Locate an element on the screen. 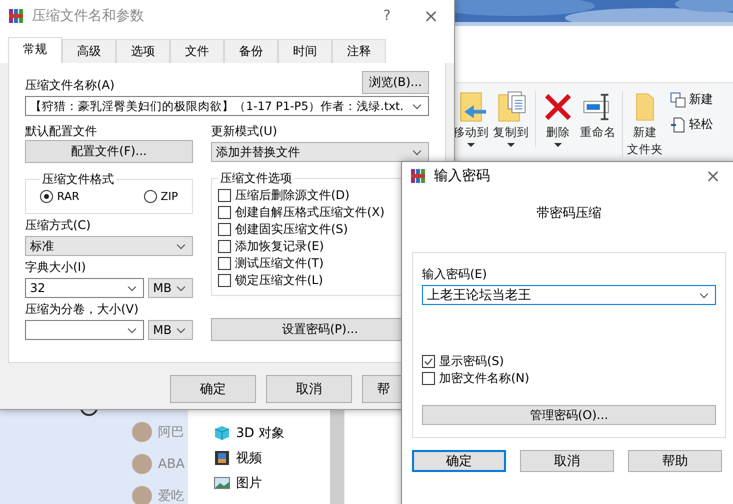 This screenshot has width=733, height=504. checkbox-option: 创建固实压缩文件(S) is located at coordinates (320, 229).